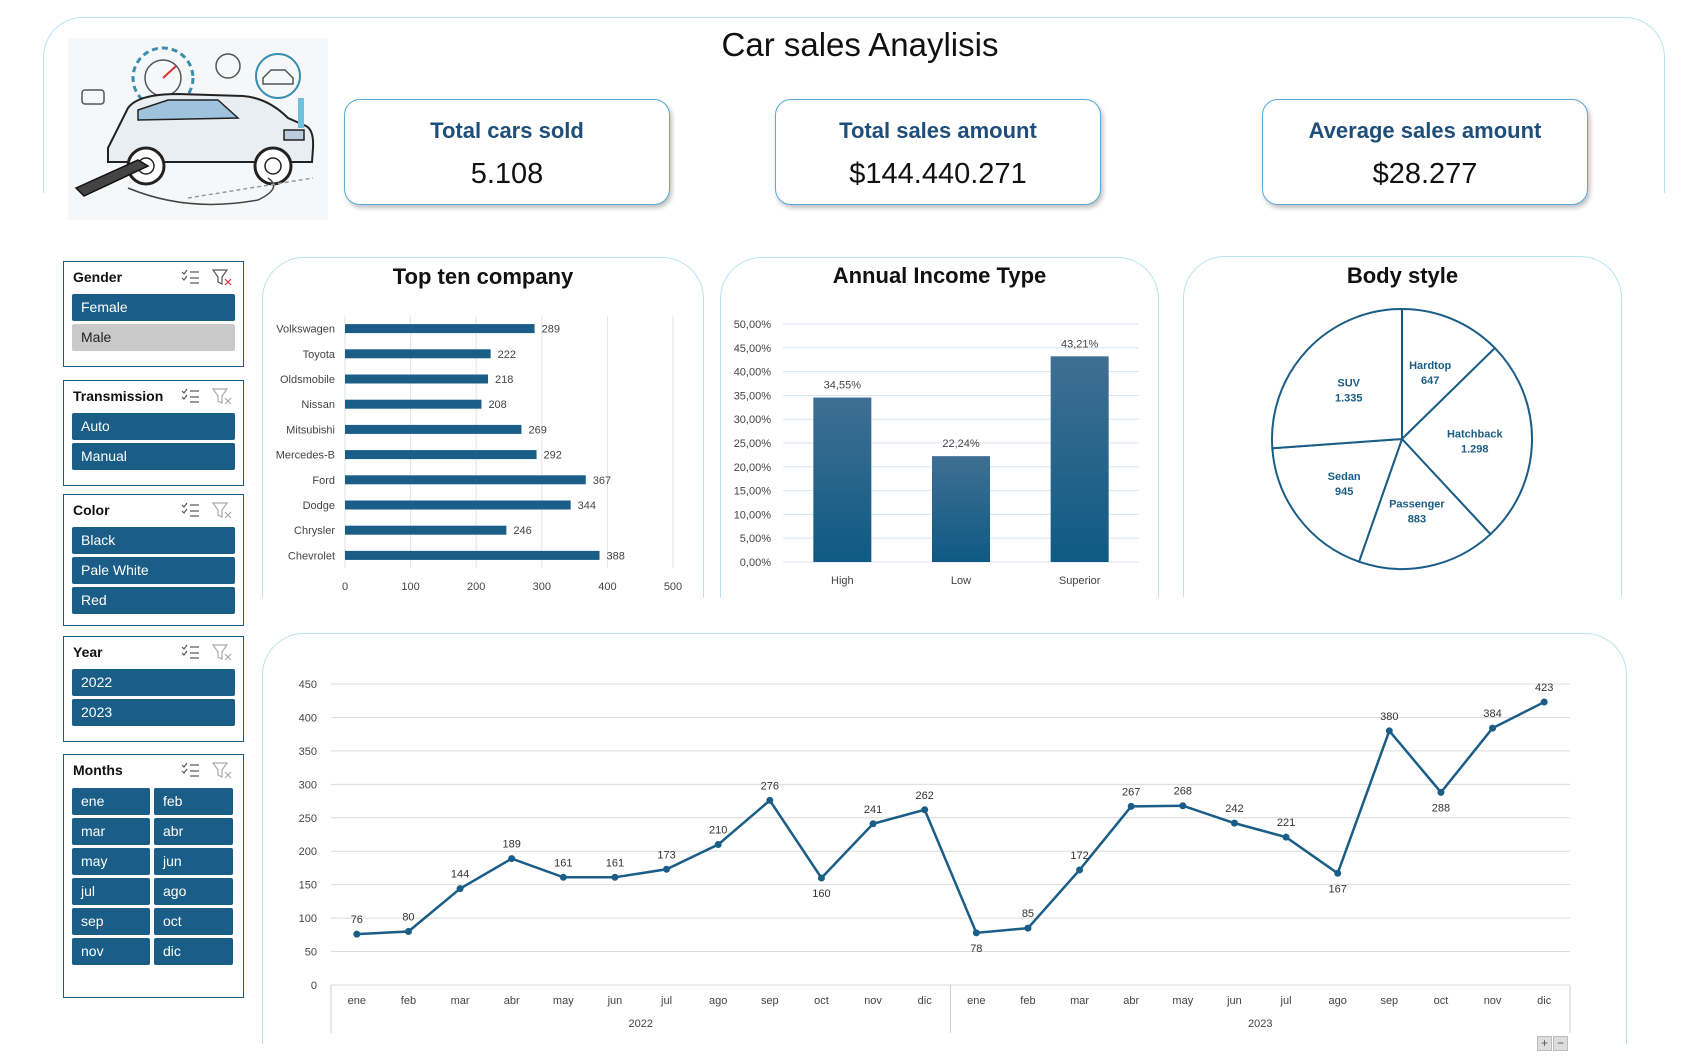  What do you see at coordinates (193, 801) in the screenshot?
I see `slicer-item-month: feb` at bounding box center [193, 801].